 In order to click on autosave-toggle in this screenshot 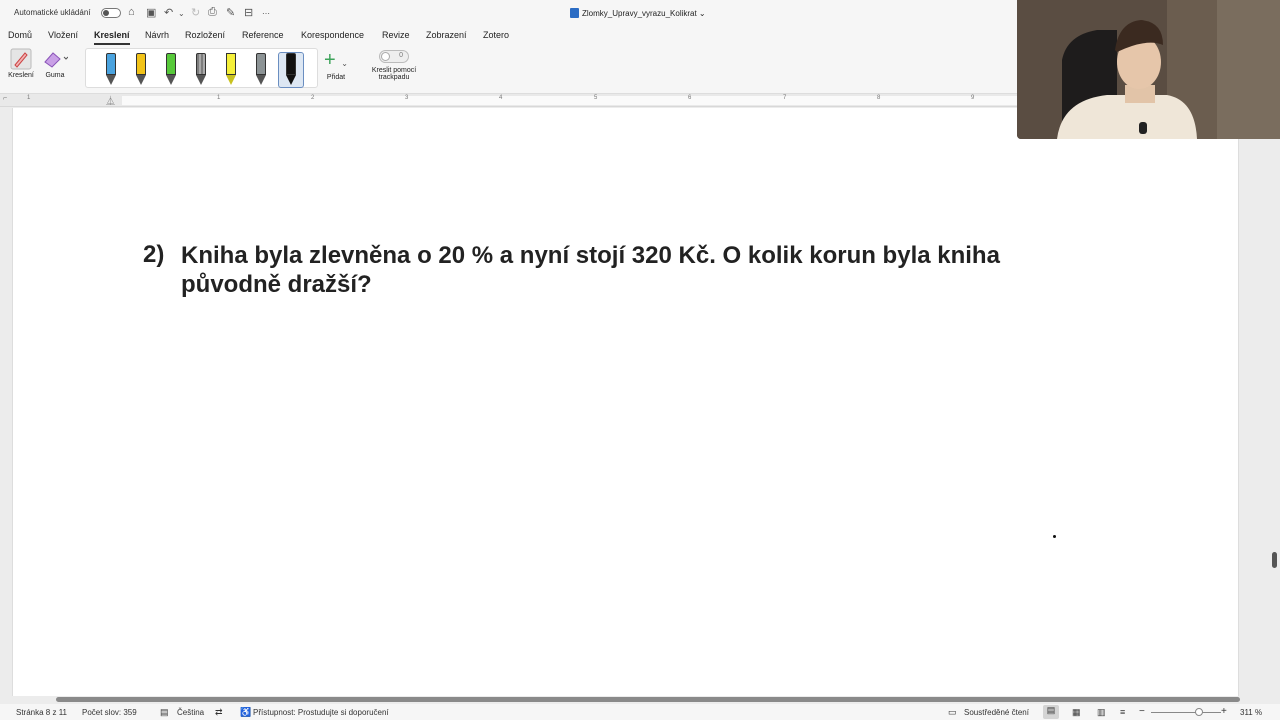, I will do `click(111, 13)`.